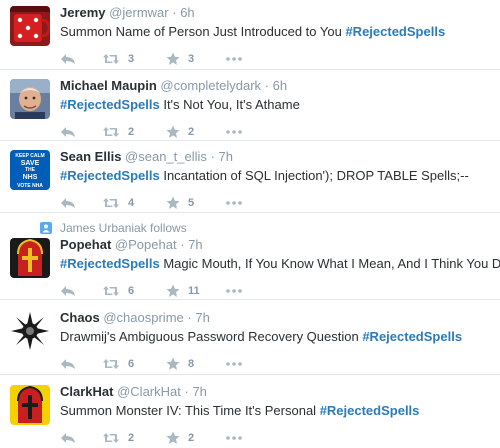  What do you see at coordinates (276, 245) in the screenshot?
I see `tweet-header: Popehat @Popehat · 7h` at bounding box center [276, 245].